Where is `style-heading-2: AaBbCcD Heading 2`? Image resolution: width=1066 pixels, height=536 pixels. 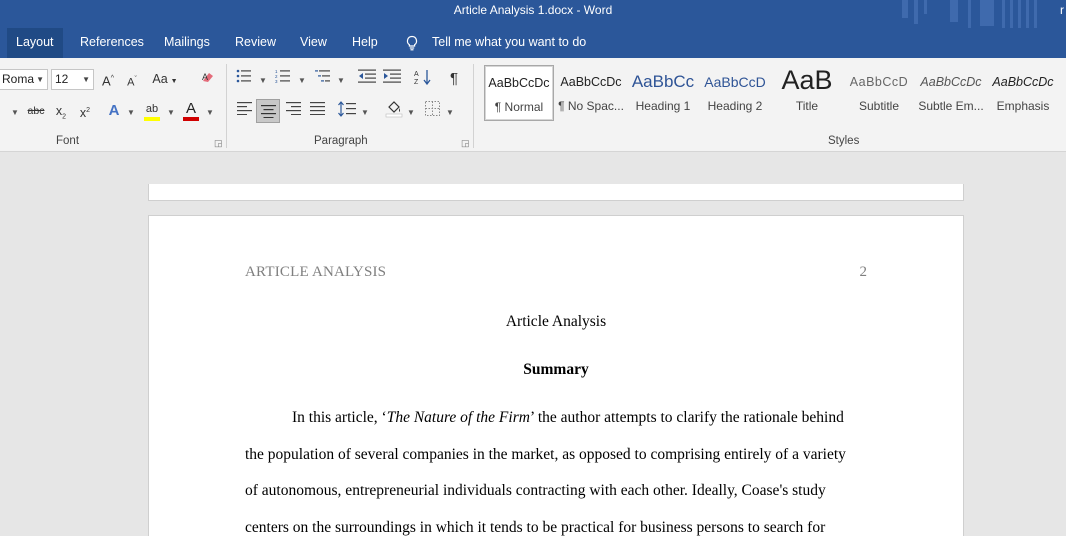
style-heading-2: AaBbCcD Heading 2 is located at coordinates (735, 93).